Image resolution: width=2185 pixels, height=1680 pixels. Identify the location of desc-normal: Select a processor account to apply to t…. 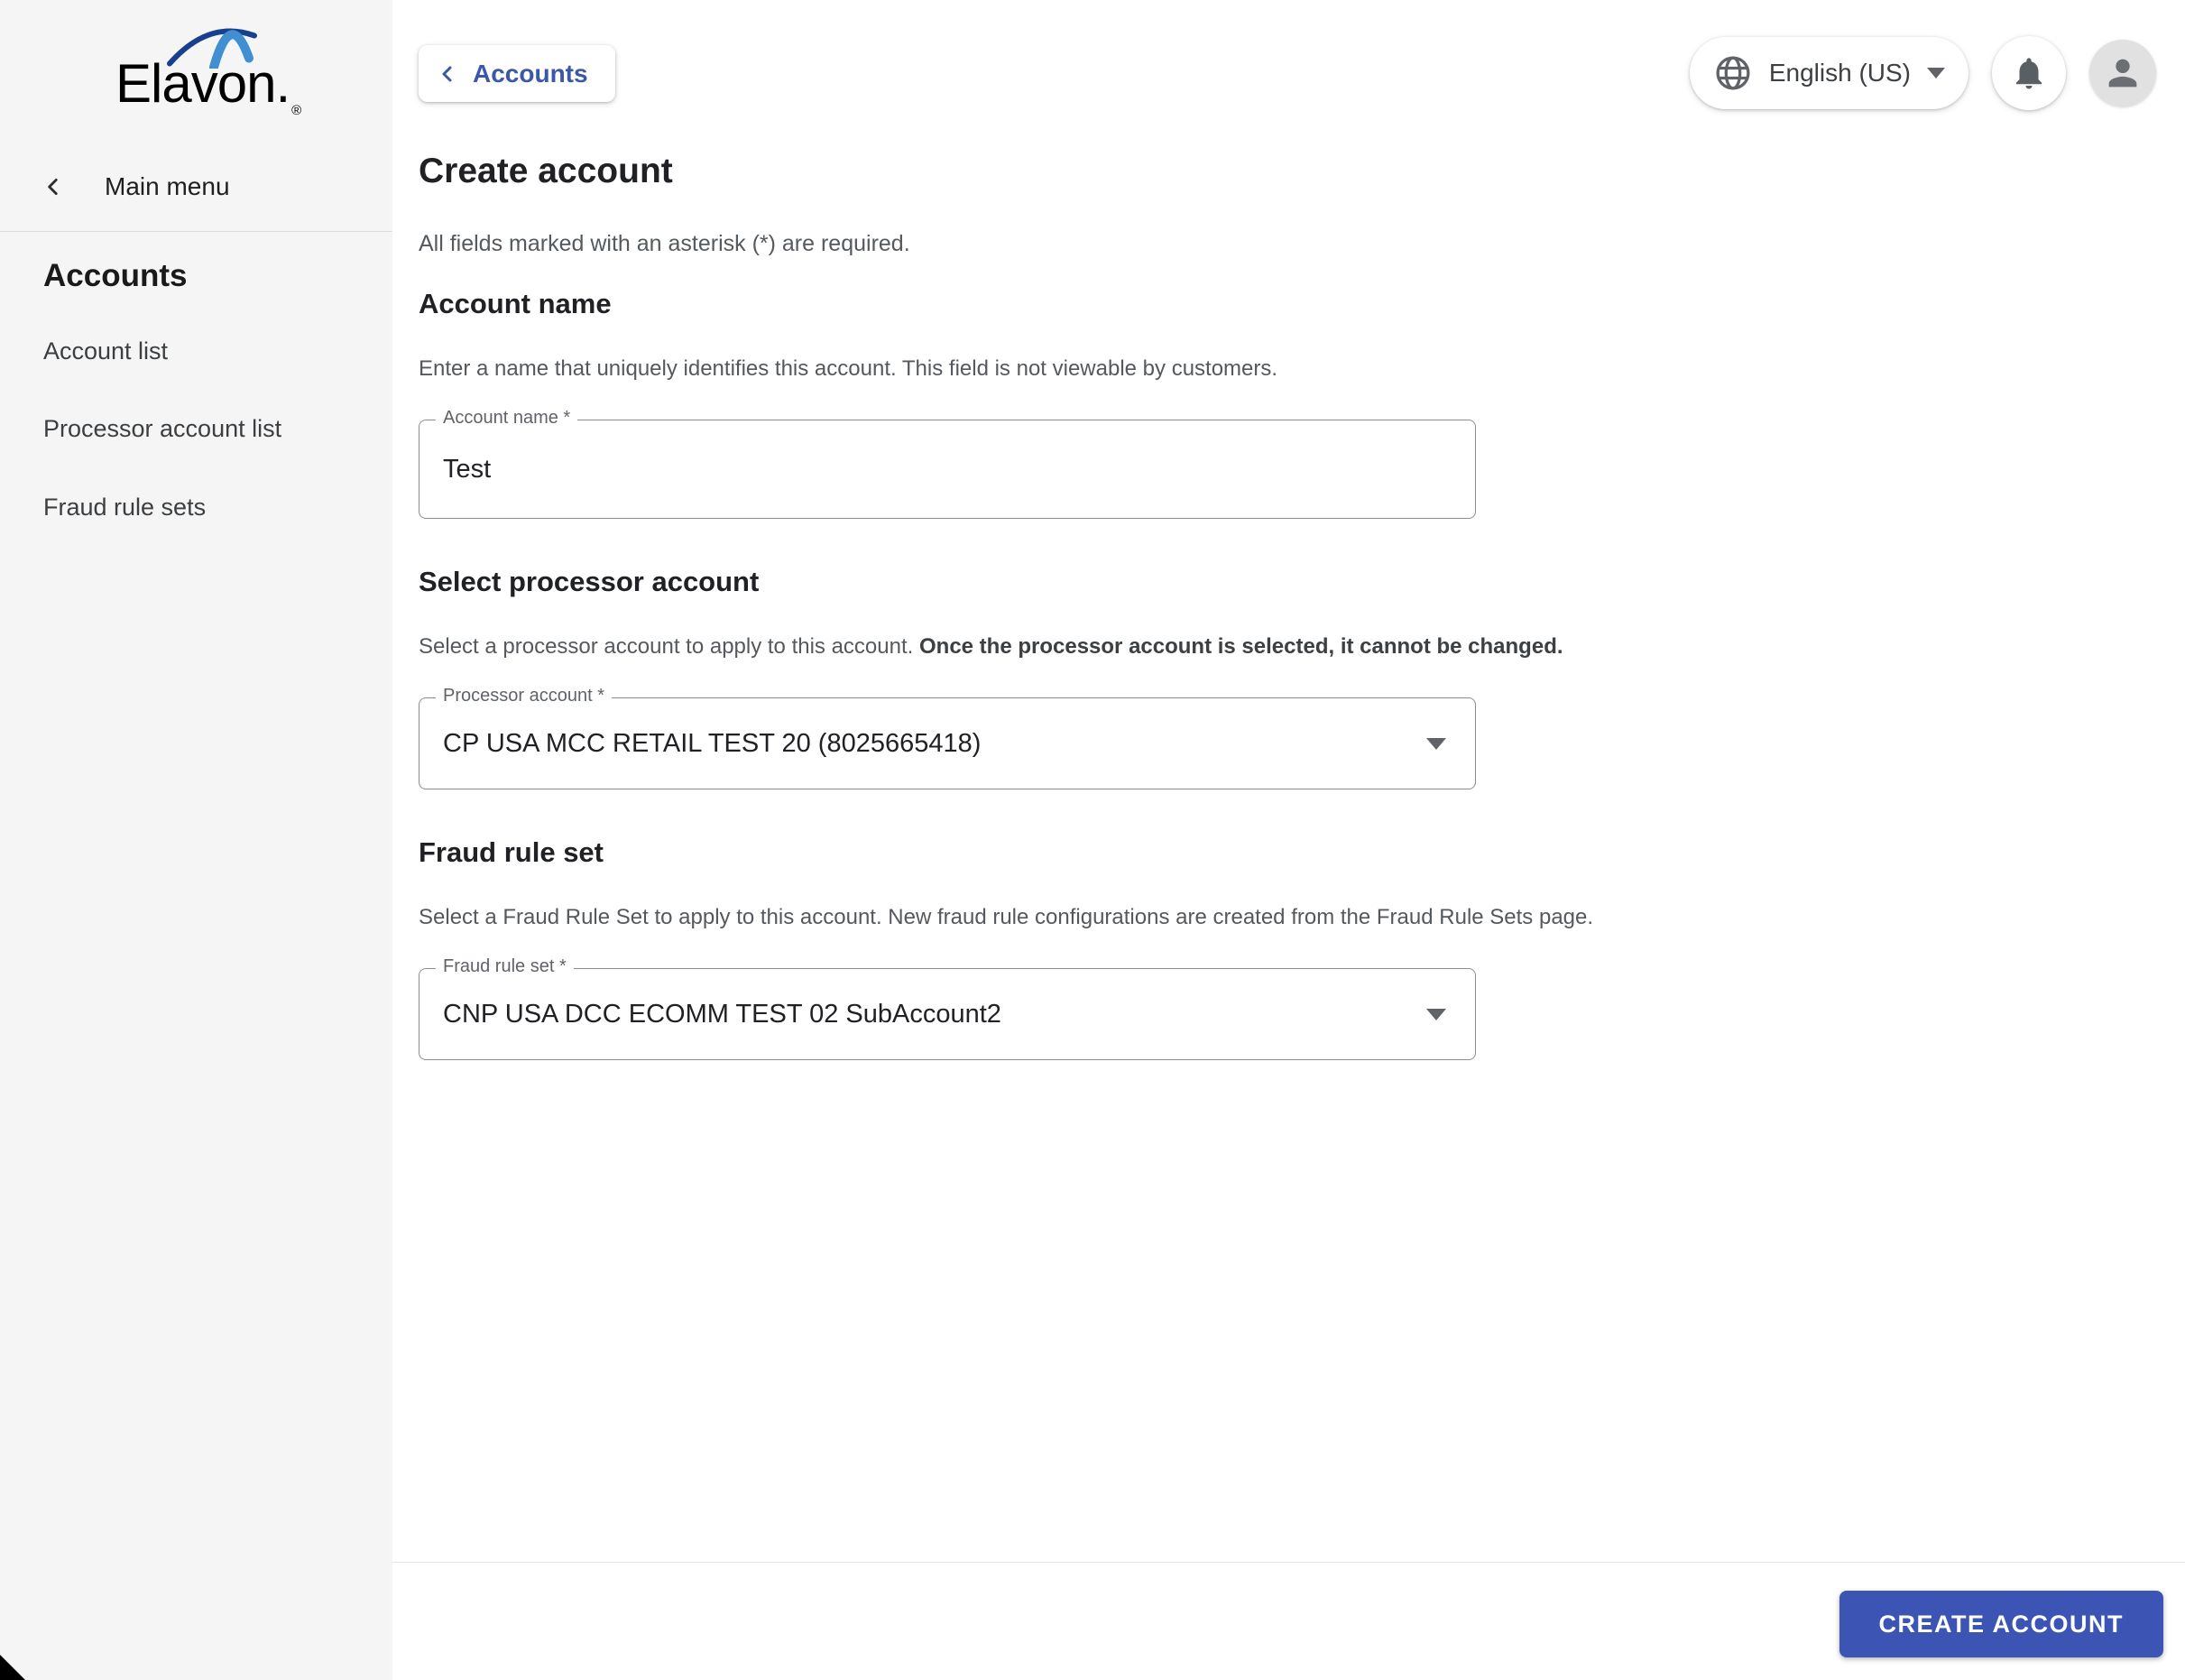
(669, 646).